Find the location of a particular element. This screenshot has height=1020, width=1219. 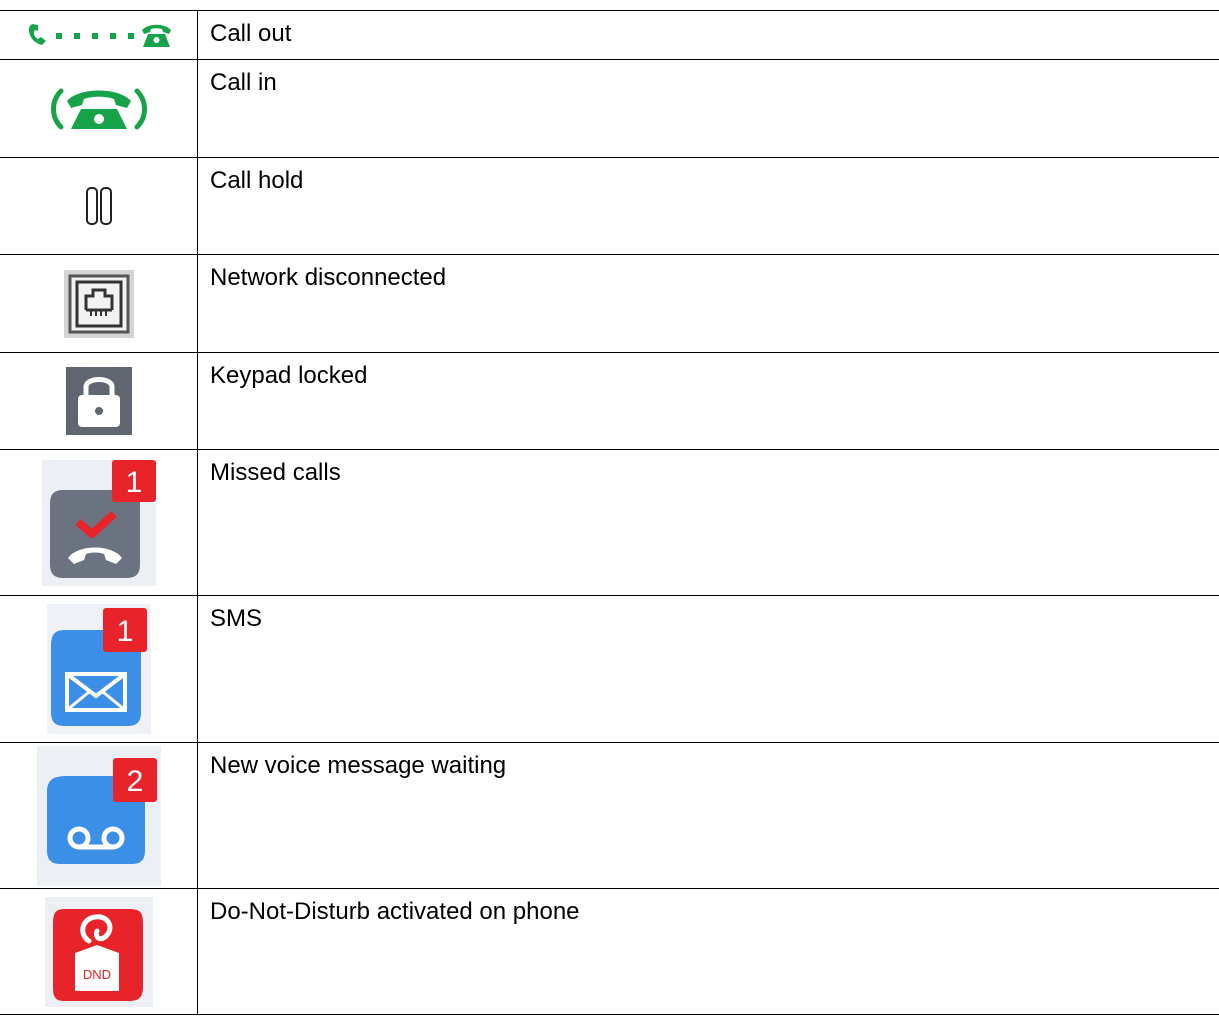

row-label: New voice message waiting is located at coordinates (708, 815).